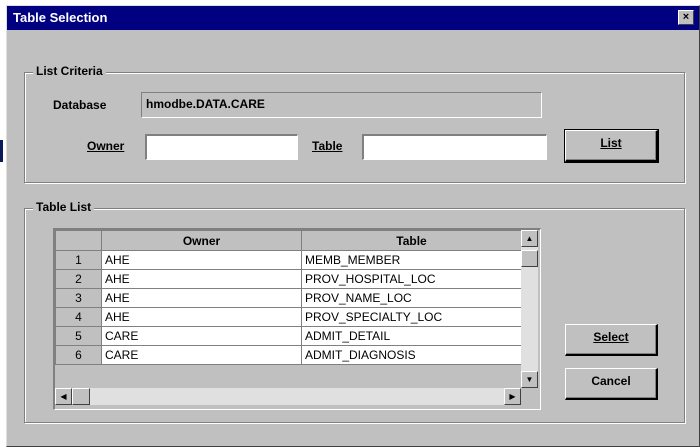 This screenshot has height=447, width=700. What do you see at coordinates (81, 396) in the screenshot?
I see `scroll-thumb-horizontal` at bounding box center [81, 396].